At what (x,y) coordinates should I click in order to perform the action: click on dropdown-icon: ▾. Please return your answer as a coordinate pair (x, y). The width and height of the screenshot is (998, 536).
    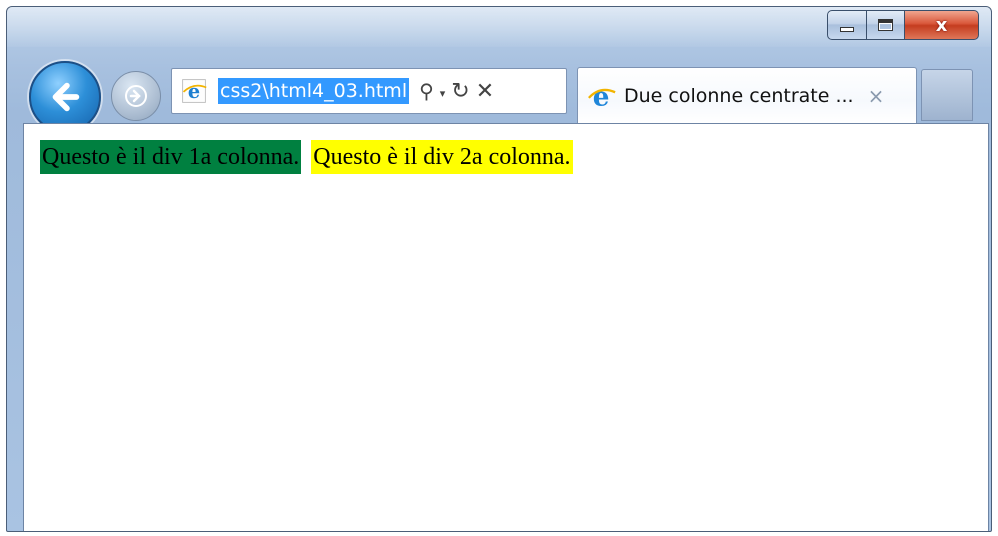
    Looking at the image, I should click on (443, 93).